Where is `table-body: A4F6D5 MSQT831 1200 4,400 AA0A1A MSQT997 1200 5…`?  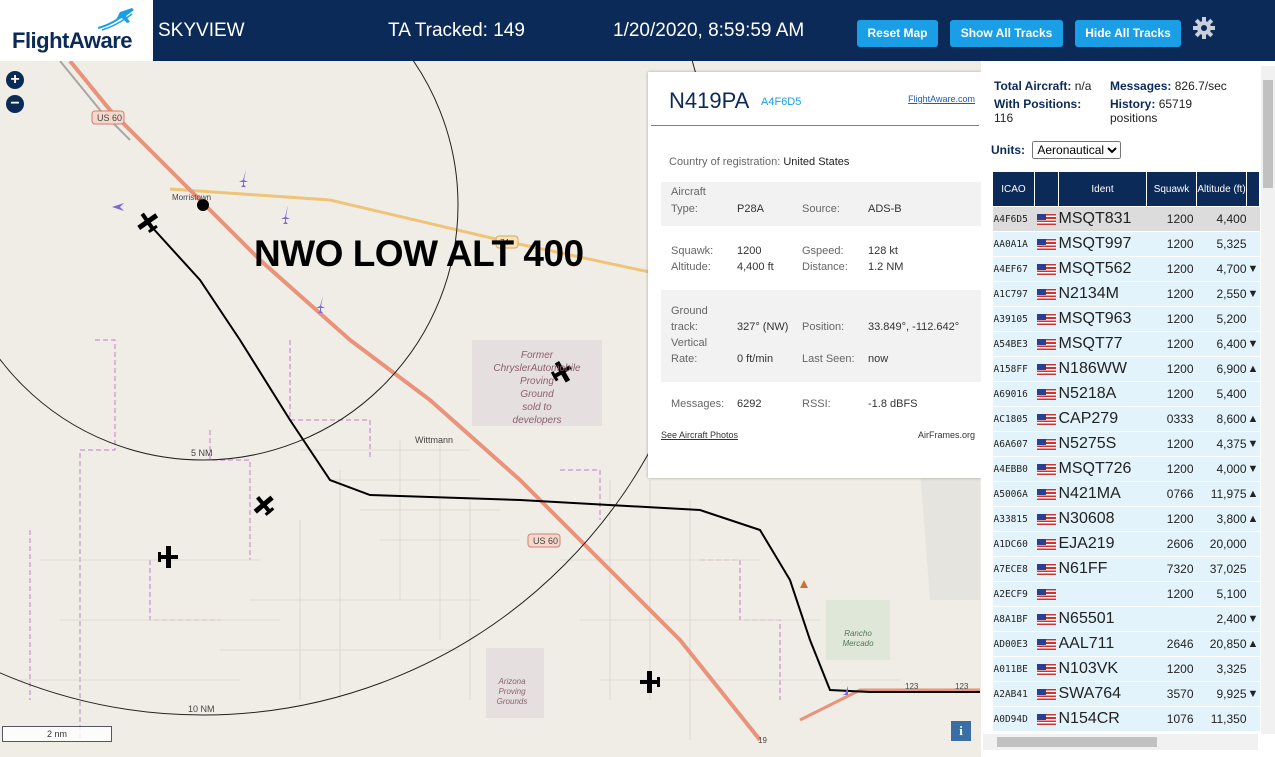
table-body: A4F6D5 MSQT831 1200 4,400 AA0A1A MSQT997 1200 5… is located at coordinates (1126, 469).